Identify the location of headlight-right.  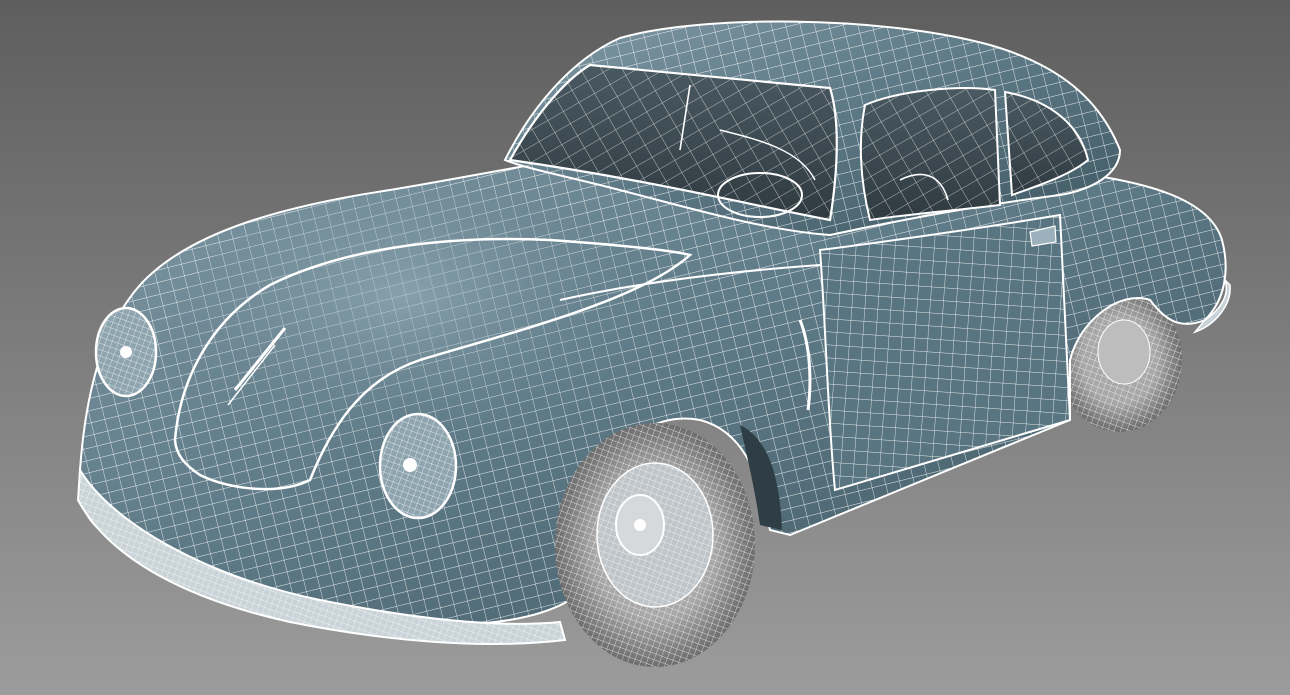
(418, 466).